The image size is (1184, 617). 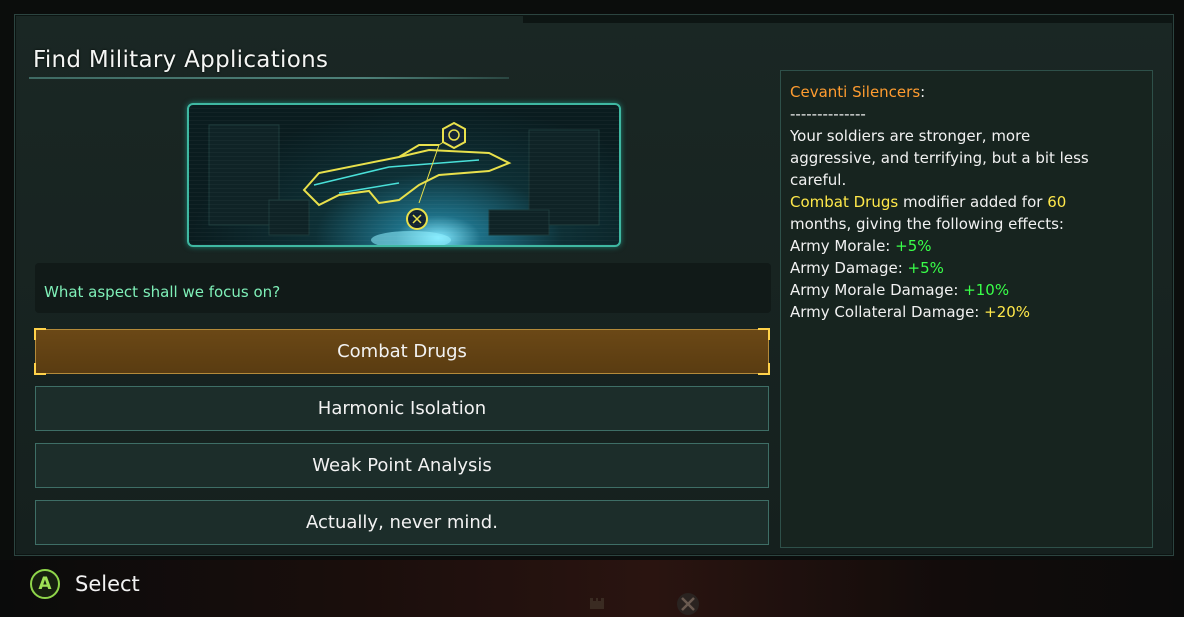 I want to click on effect-line: Army Damage: +5%, so click(x=965, y=268).